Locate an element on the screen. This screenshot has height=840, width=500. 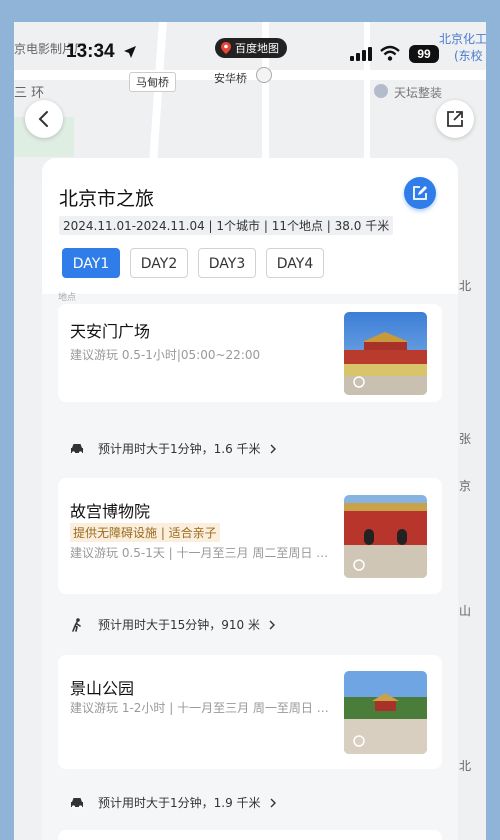
poi-card: 天安门广场 建议游玩 0.5-1小时|05:00~22:00 is located at coordinates (250, 353).